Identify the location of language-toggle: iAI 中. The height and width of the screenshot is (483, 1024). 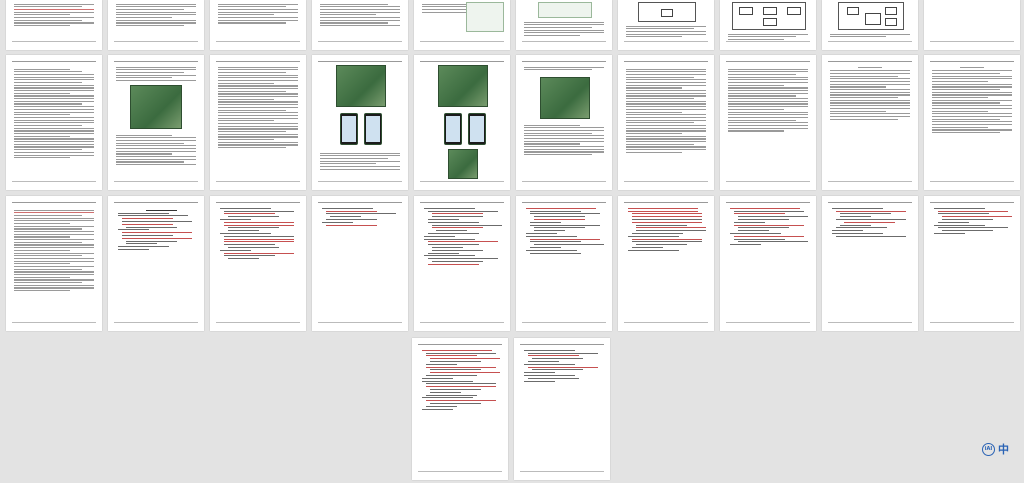
(1002, 449).